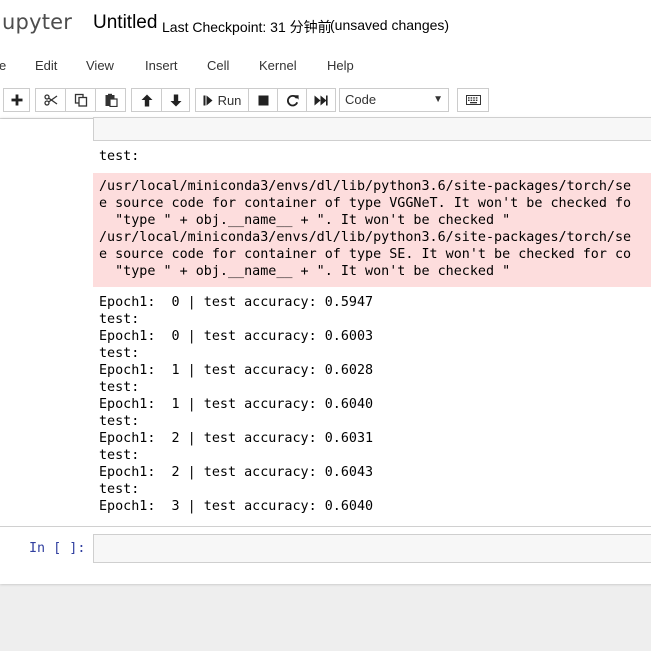 The height and width of the screenshot is (651, 651). I want to click on insert-cell-button, so click(16, 100).